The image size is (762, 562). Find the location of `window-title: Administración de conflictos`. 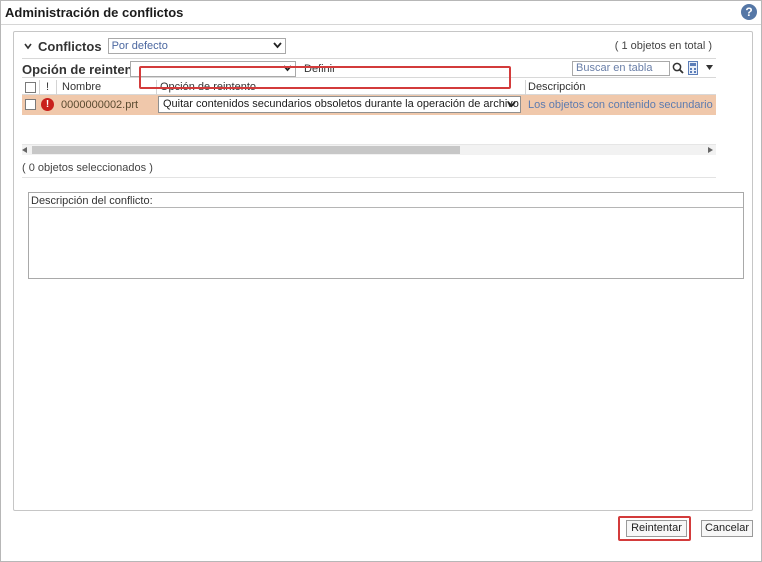

window-title: Administración de conflictos is located at coordinates (94, 12).